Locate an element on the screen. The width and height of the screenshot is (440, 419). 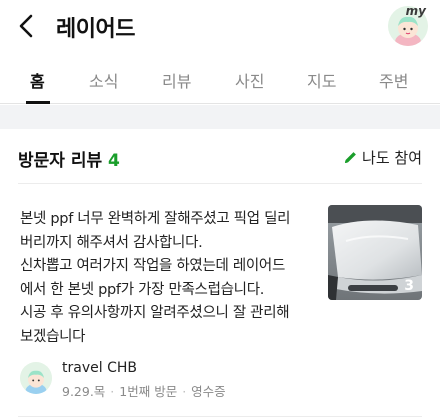
receipt-label: 영수증 is located at coordinates (208, 391).